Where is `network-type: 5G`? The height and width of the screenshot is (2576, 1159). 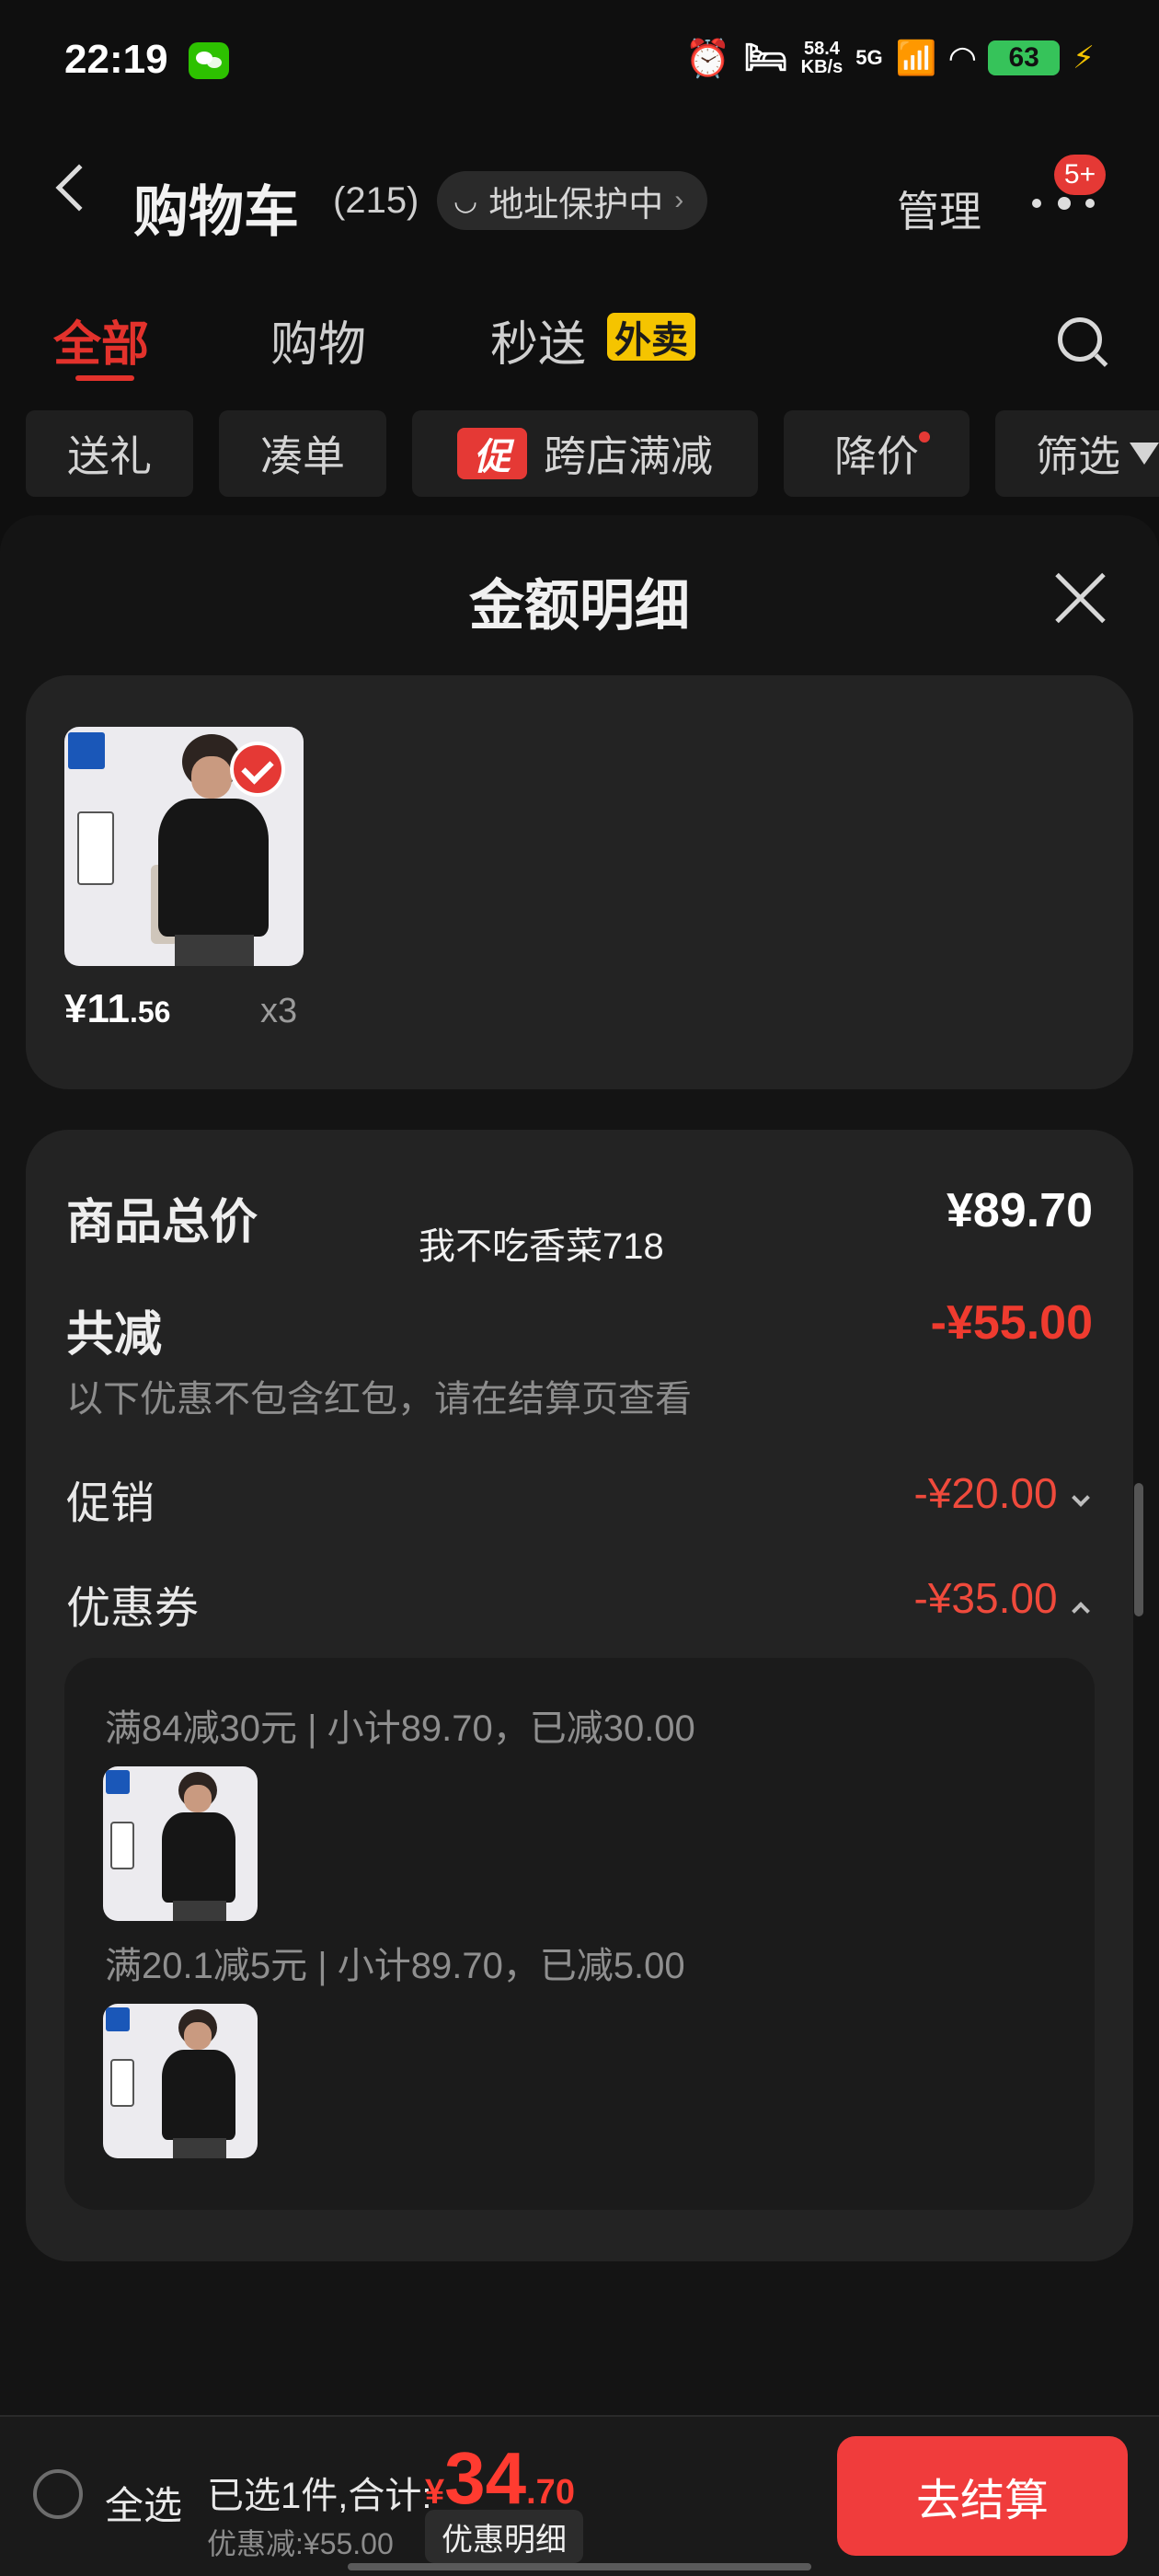
network-type: 5G is located at coordinates (869, 57).